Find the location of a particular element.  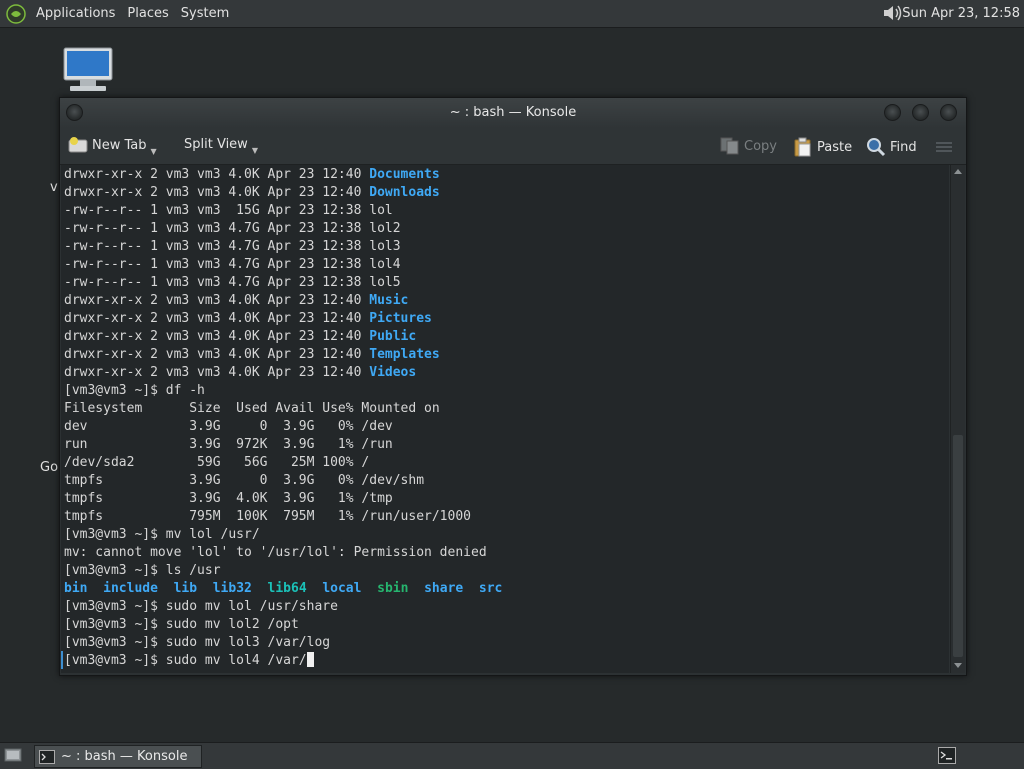

terminal-line: tmpfs 3.9G 0 3.9G 0% /dev/shm is located at coordinates (283, 481).